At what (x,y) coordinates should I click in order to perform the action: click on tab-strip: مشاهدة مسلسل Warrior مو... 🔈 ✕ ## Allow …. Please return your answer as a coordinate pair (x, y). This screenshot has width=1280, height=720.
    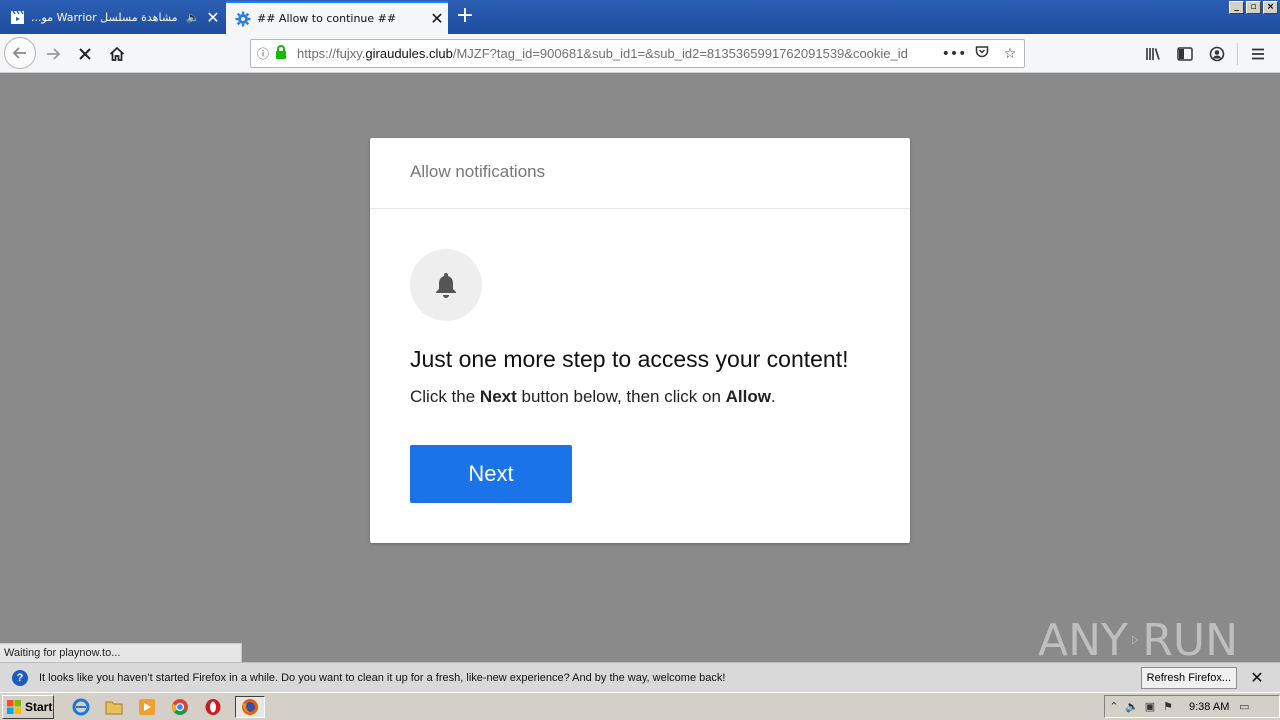
    Looking at the image, I should click on (640, 17).